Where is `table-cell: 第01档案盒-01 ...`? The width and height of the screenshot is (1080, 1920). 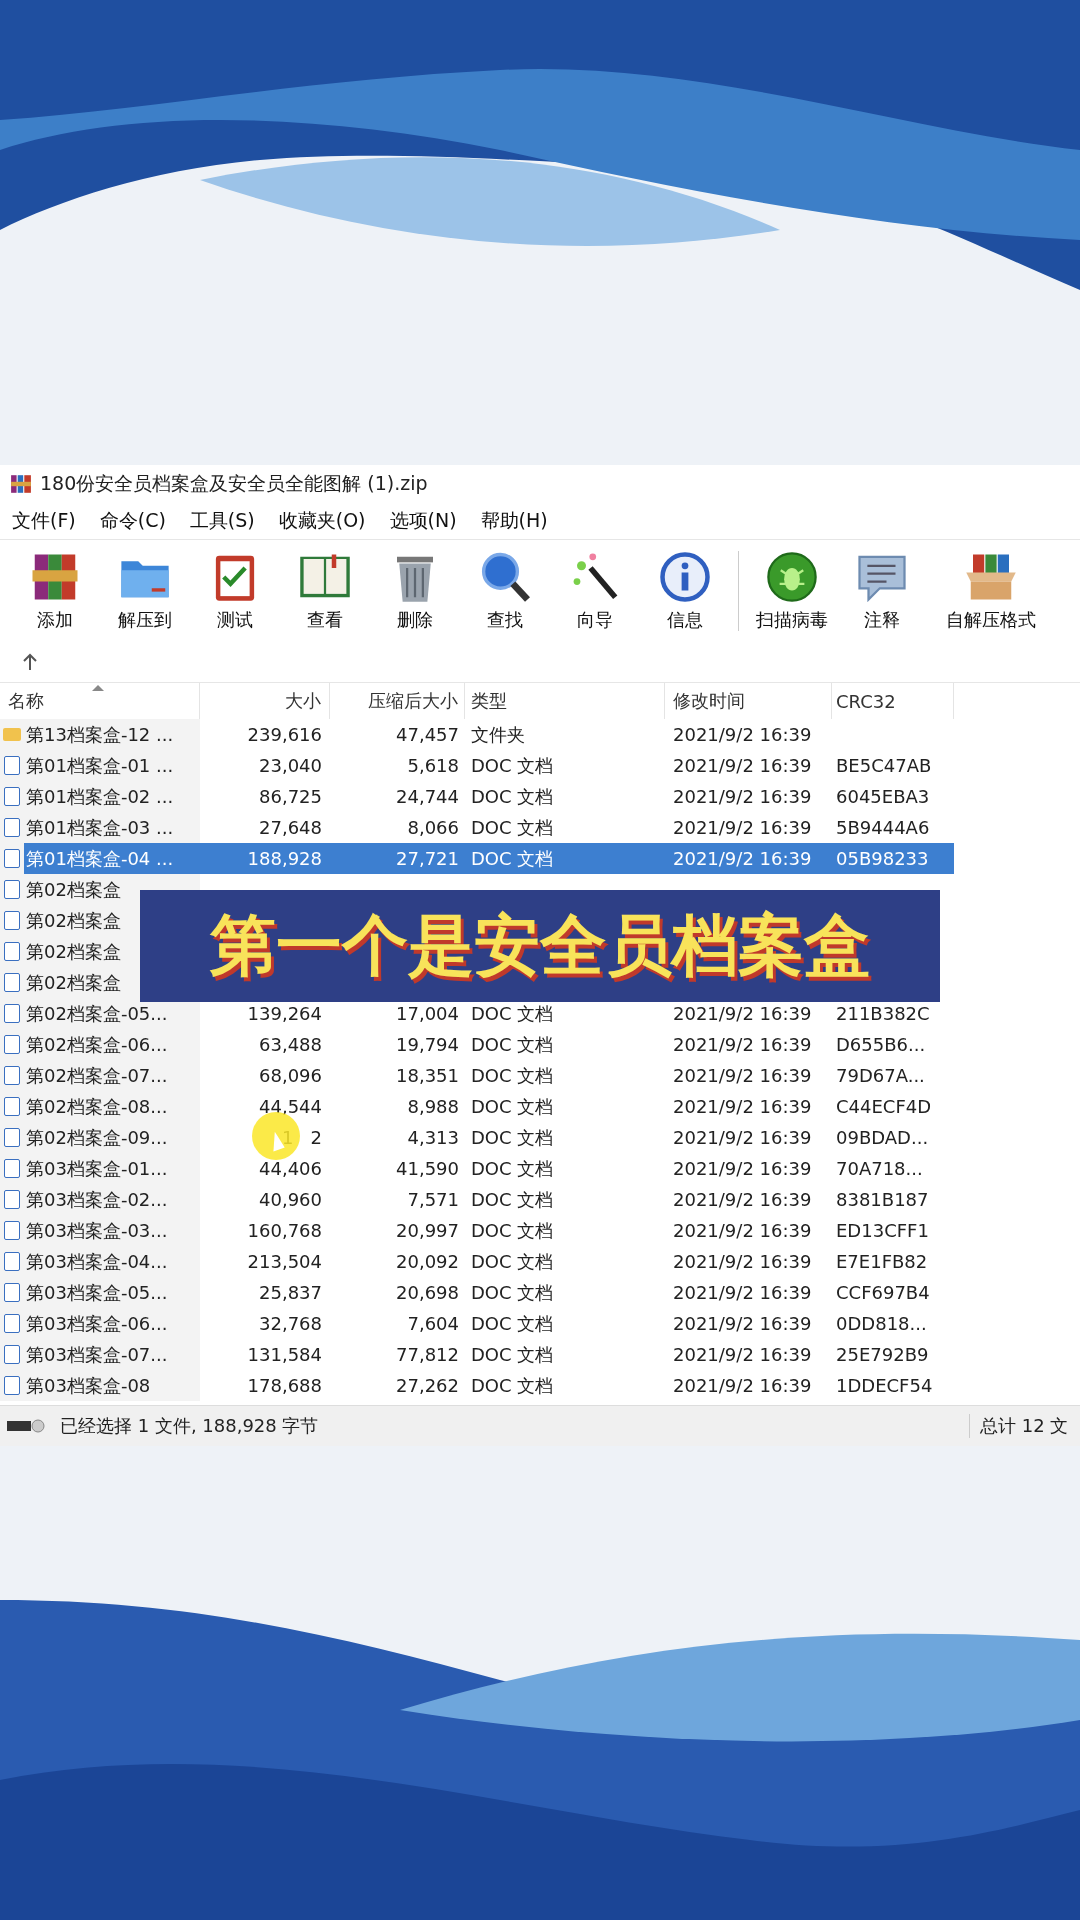 table-cell: 第01档案盒-01 ... is located at coordinates (100, 765).